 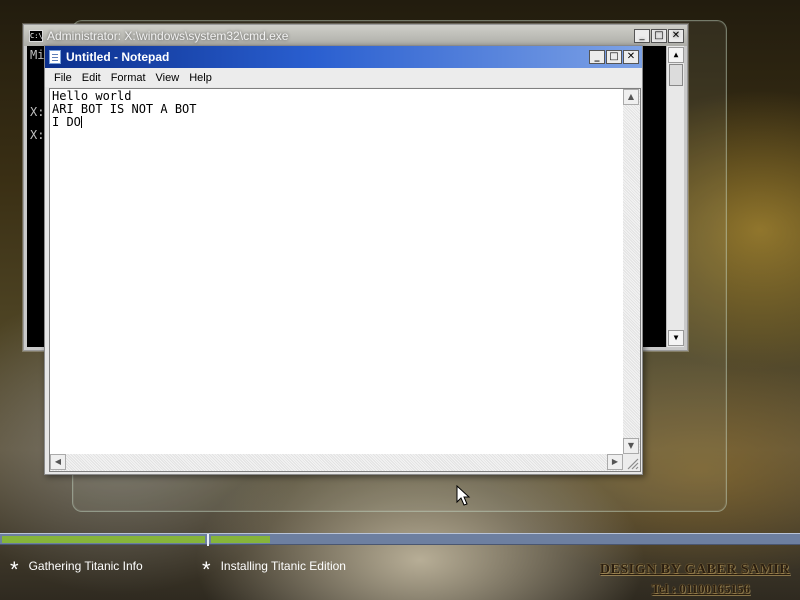 I want to click on scroll-right-arrow-icon: ▶, so click(x=615, y=462).